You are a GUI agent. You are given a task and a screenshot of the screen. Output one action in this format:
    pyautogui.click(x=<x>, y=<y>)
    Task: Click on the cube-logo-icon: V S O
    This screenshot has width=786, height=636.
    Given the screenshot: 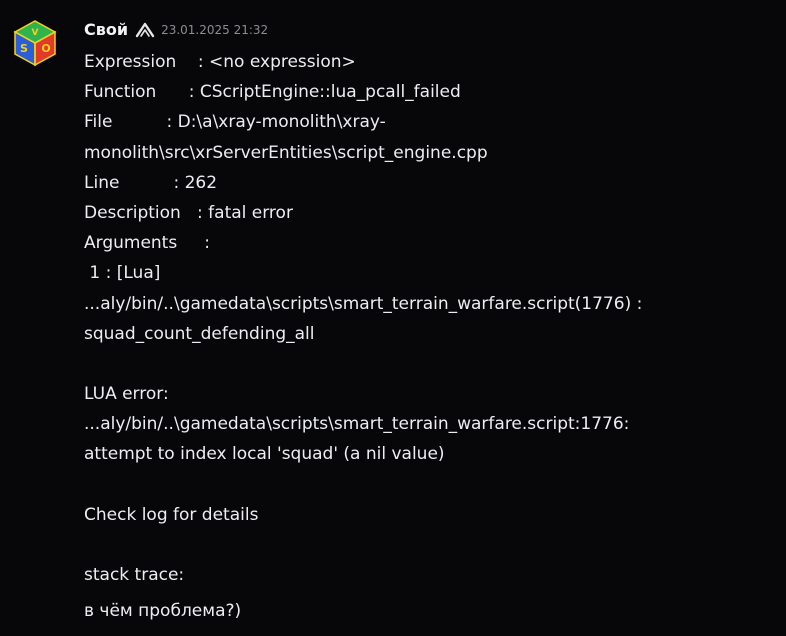 What is the action you would take?
    pyautogui.click(x=35, y=43)
    